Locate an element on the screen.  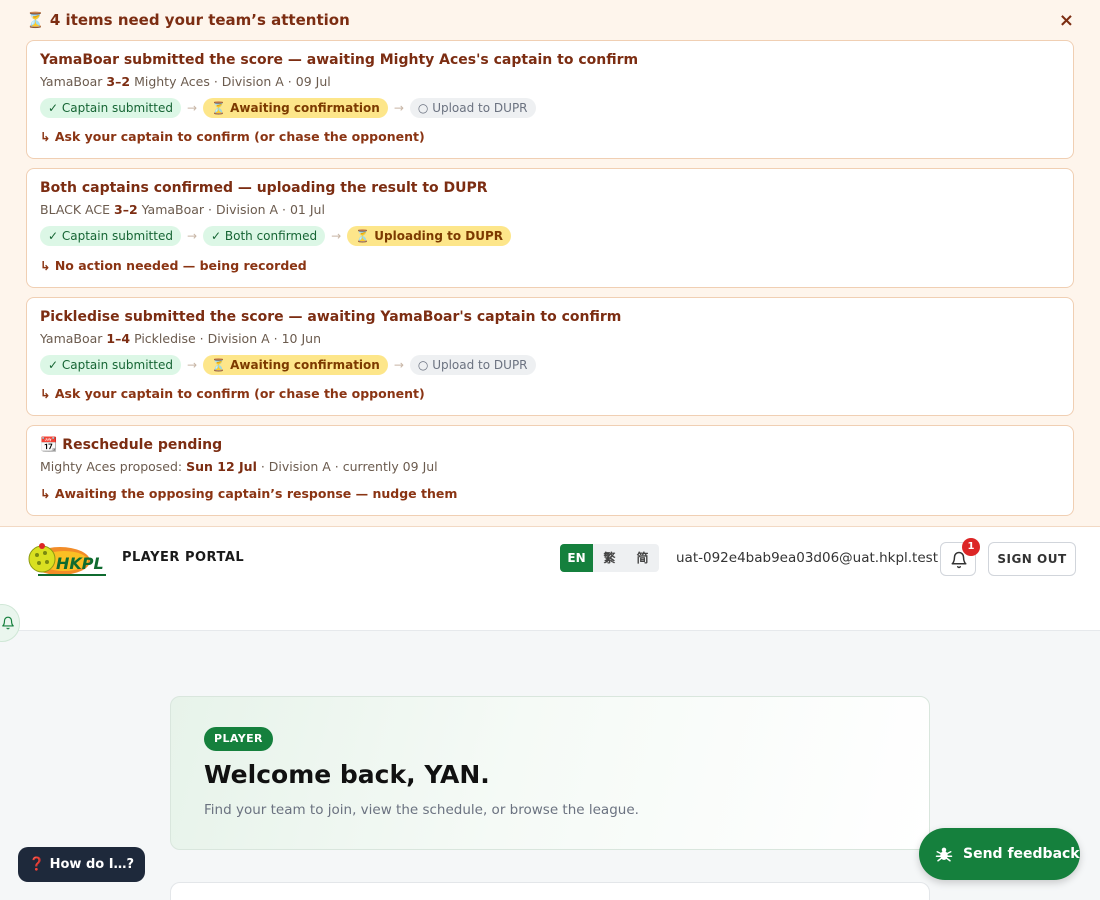
lang-zh-hans-button: 简 is located at coordinates (642, 558).